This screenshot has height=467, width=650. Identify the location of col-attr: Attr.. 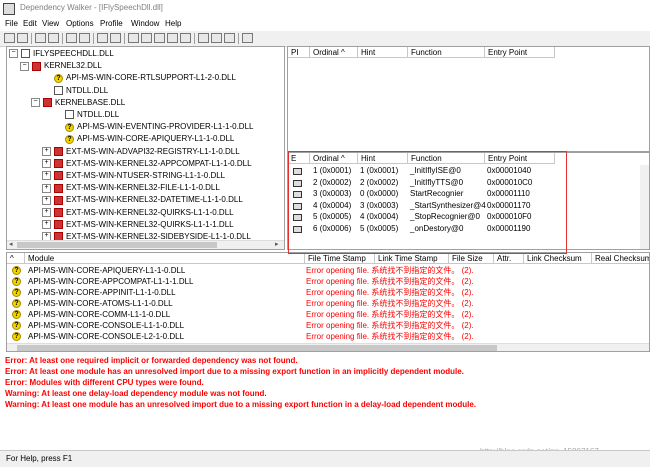
(509, 258).